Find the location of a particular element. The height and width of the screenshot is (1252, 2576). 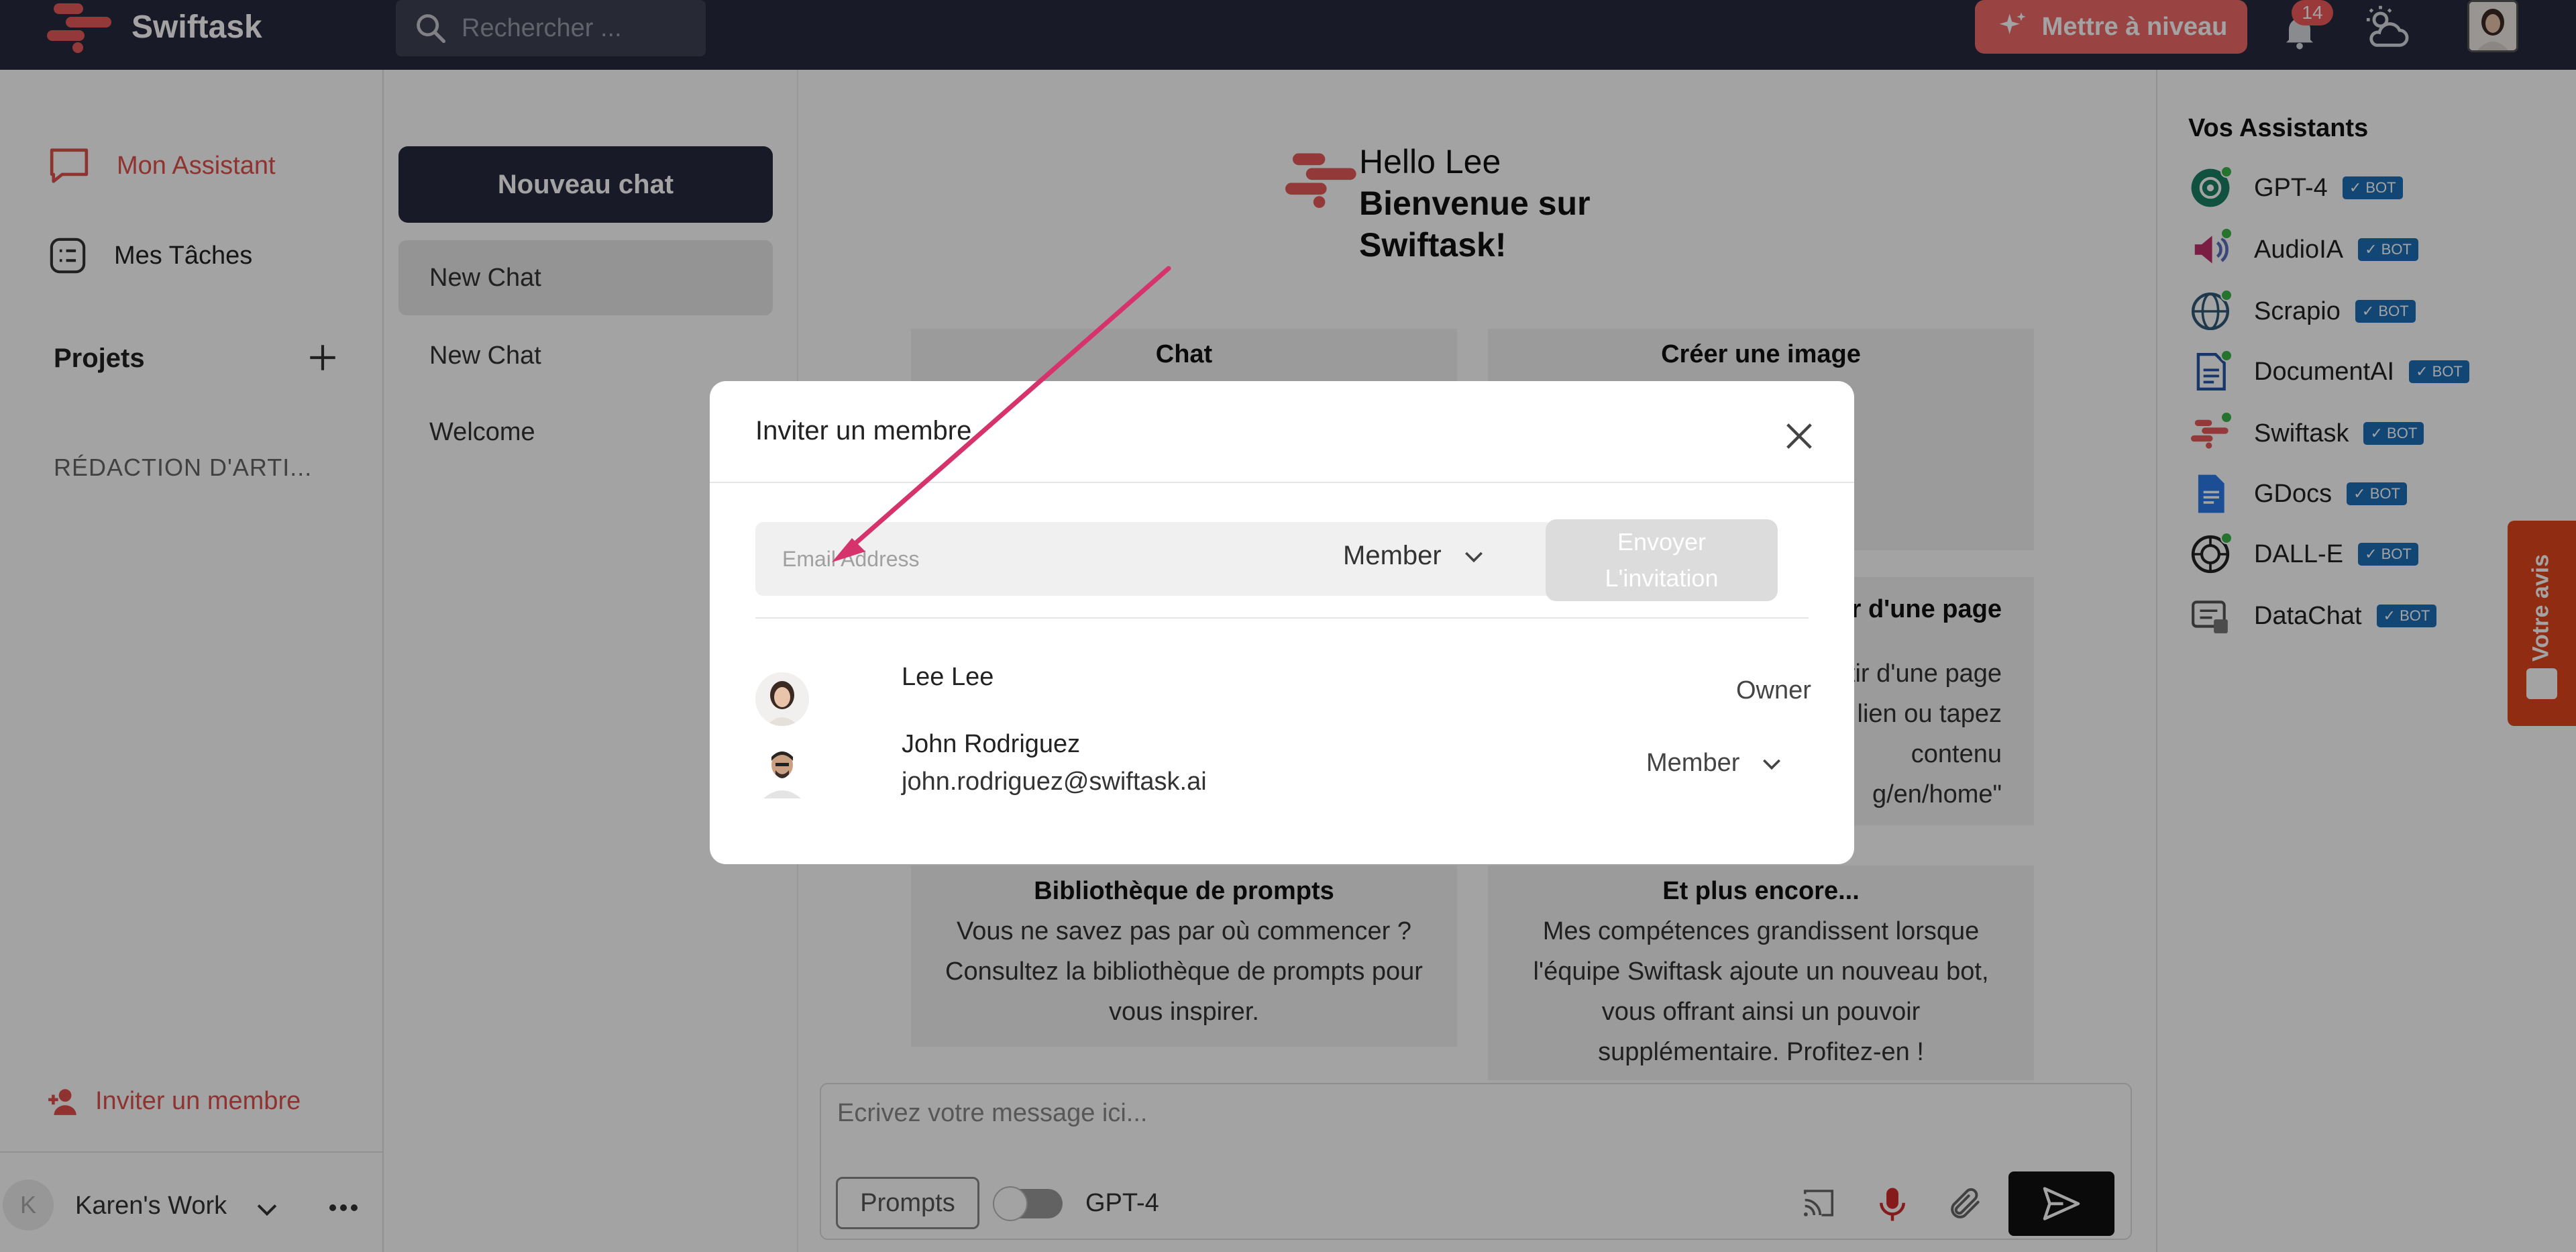

annotation-arrow is located at coordinates (1001, 414).